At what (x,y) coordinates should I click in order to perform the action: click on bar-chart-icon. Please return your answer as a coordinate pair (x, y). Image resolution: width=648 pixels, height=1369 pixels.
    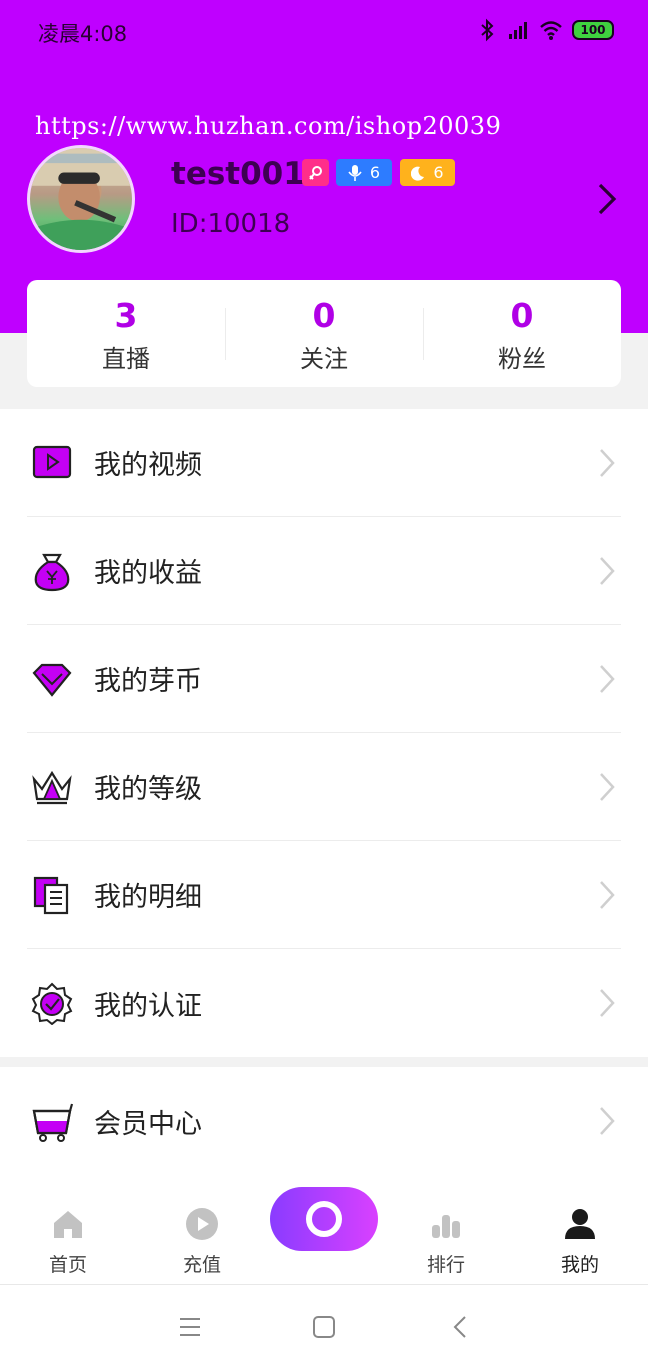
    Looking at the image, I should click on (446, 1226).